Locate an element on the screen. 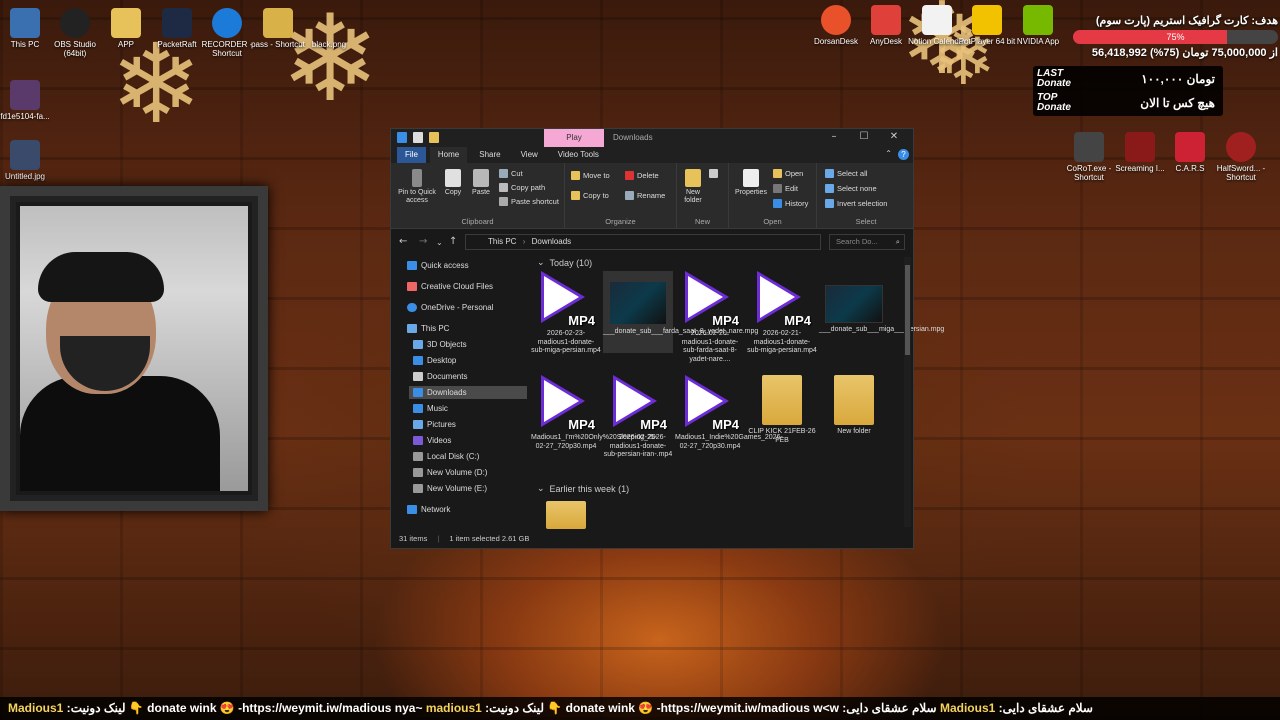 This screenshot has height=720, width=1280. tab-file: File is located at coordinates (411, 155).